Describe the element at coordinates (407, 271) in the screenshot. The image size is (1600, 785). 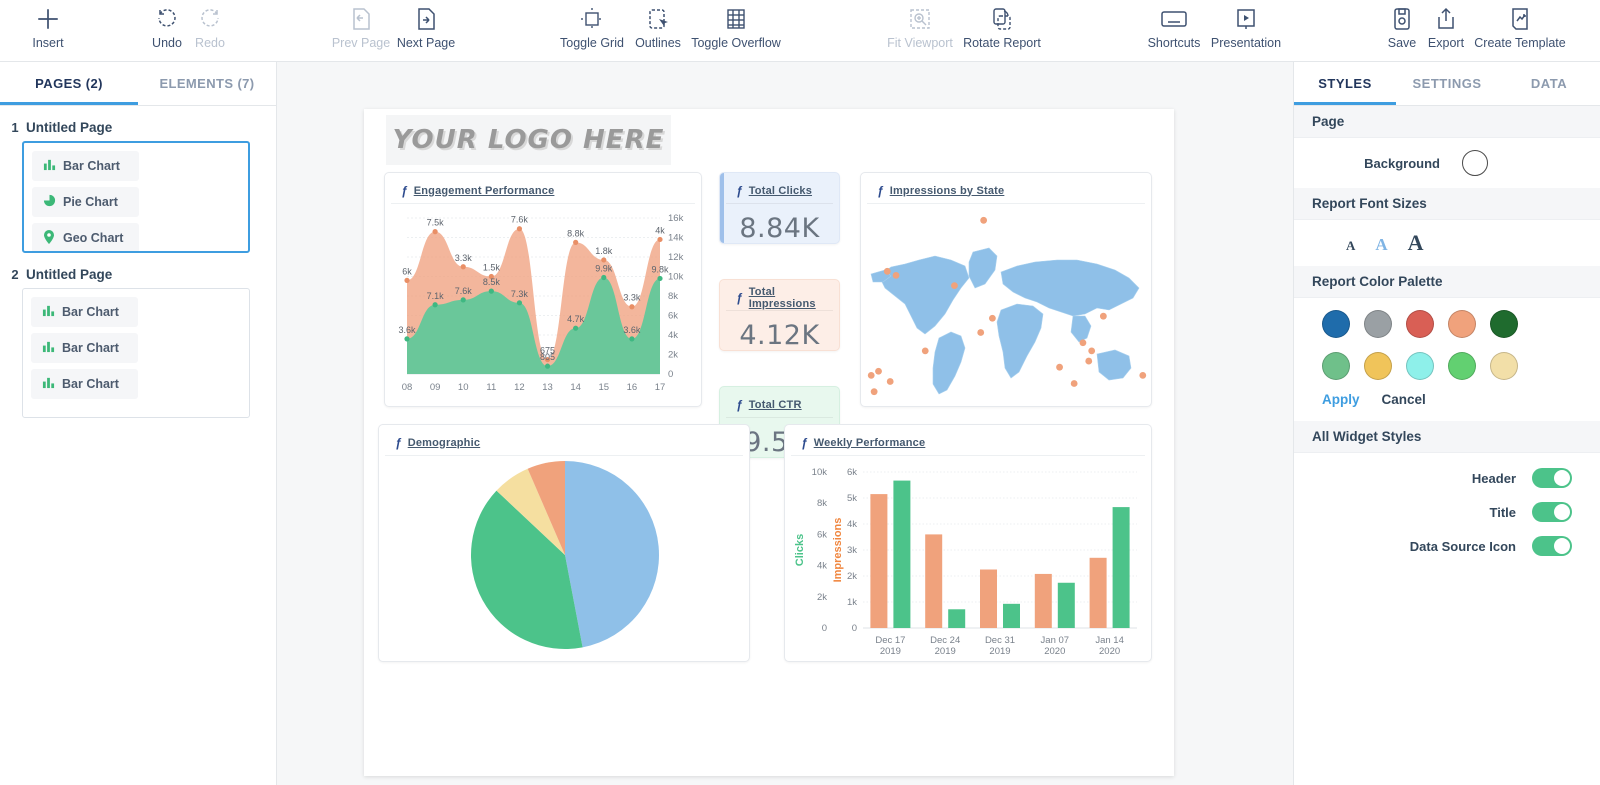
I see `svg-text: 6k` at that location.